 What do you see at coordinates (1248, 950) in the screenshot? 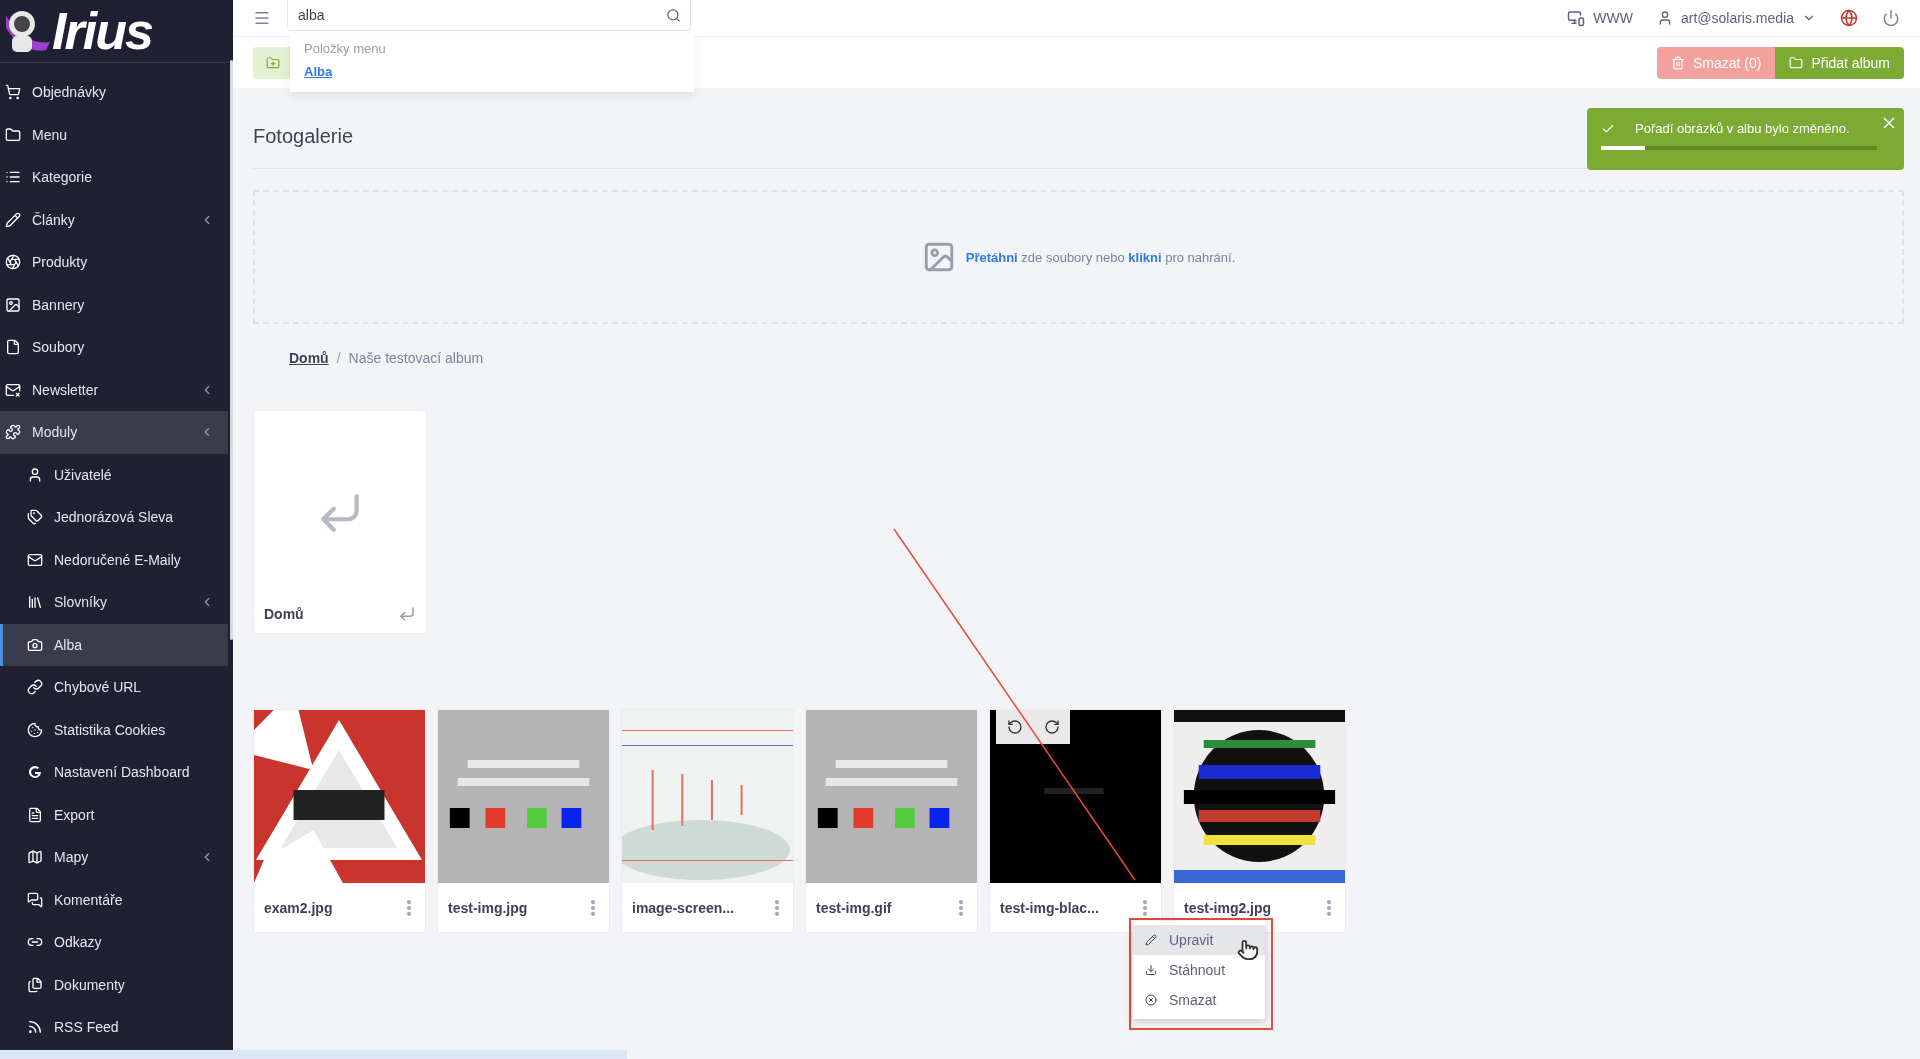
I see `hand-cursor-icon` at bounding box center [1248, 950].